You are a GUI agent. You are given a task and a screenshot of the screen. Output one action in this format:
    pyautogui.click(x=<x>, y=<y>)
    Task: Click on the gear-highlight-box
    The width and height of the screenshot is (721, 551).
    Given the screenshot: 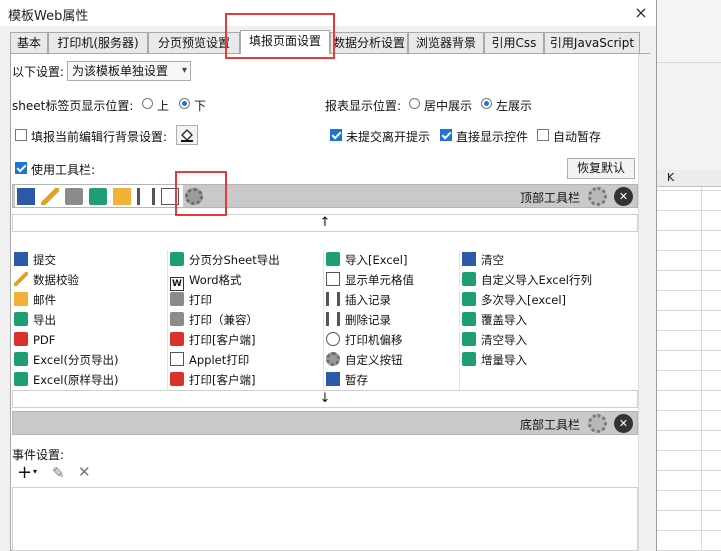 What is the action you would take?
    pyautogui.click(x=201, y=193)
    